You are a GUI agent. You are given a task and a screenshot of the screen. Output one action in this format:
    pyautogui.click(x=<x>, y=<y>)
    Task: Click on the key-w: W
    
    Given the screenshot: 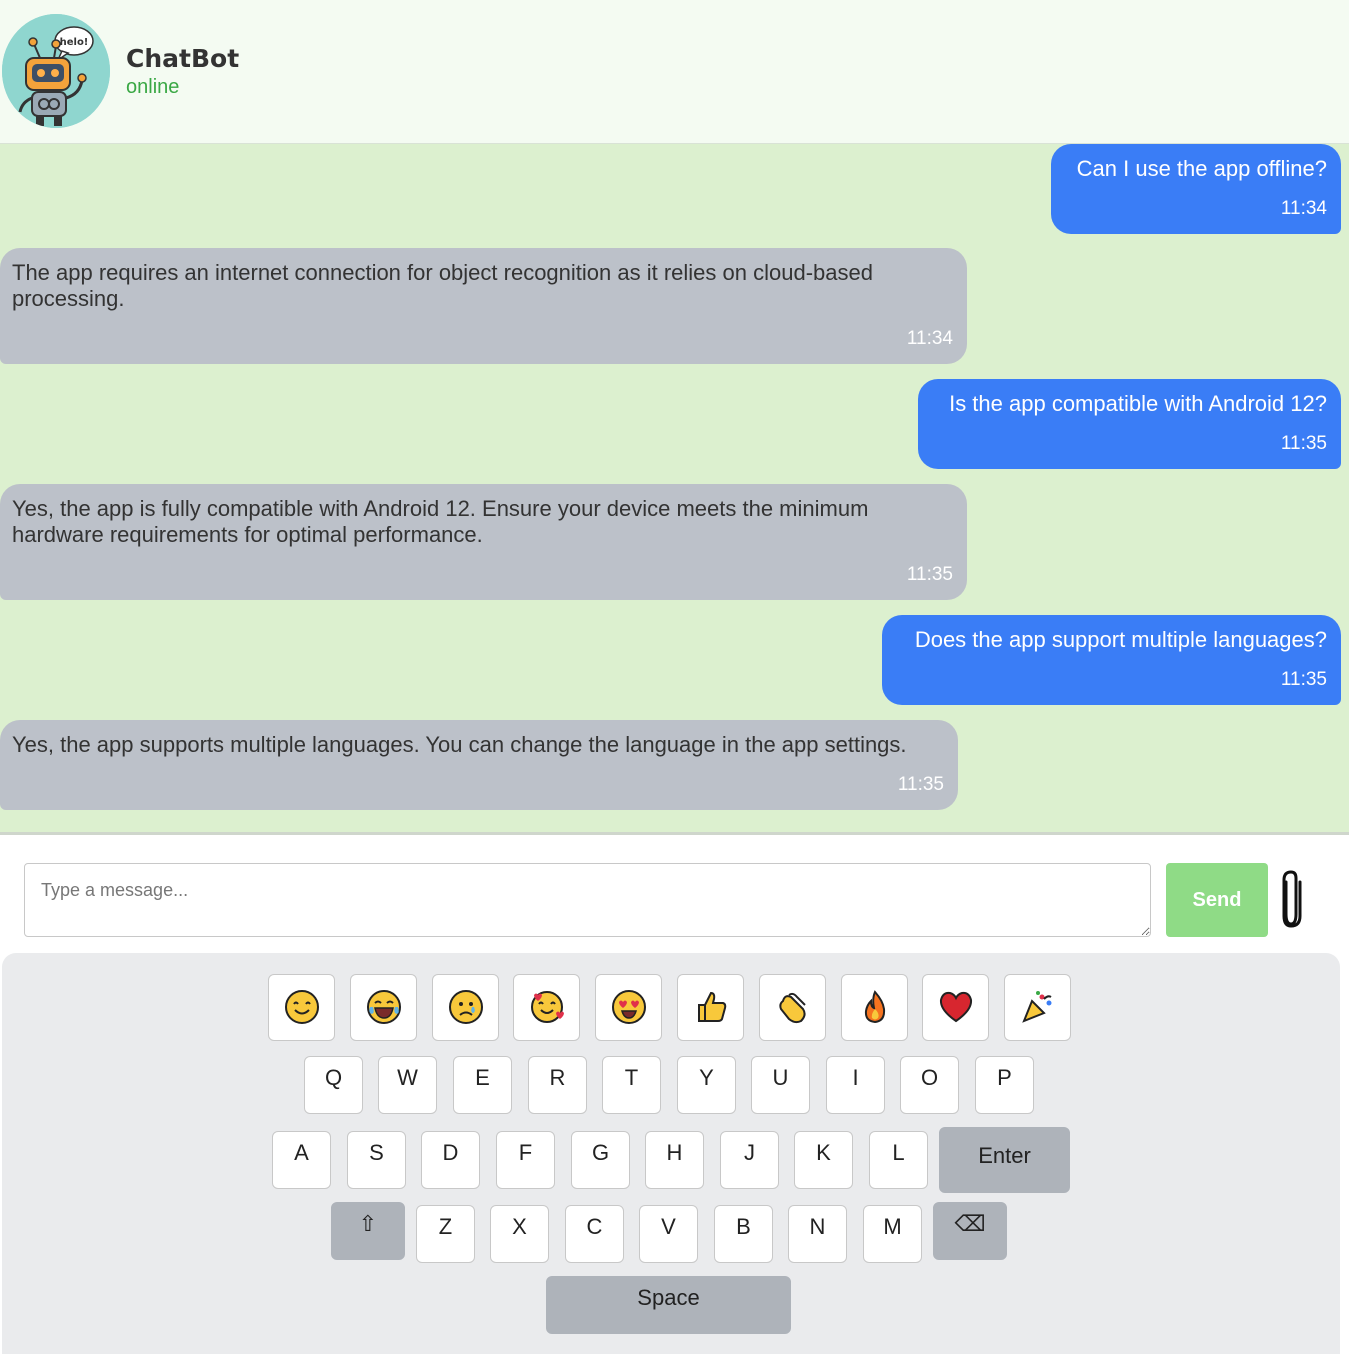 What is the action you would take?
    pyautogui.click(x=407, y=1085)
    